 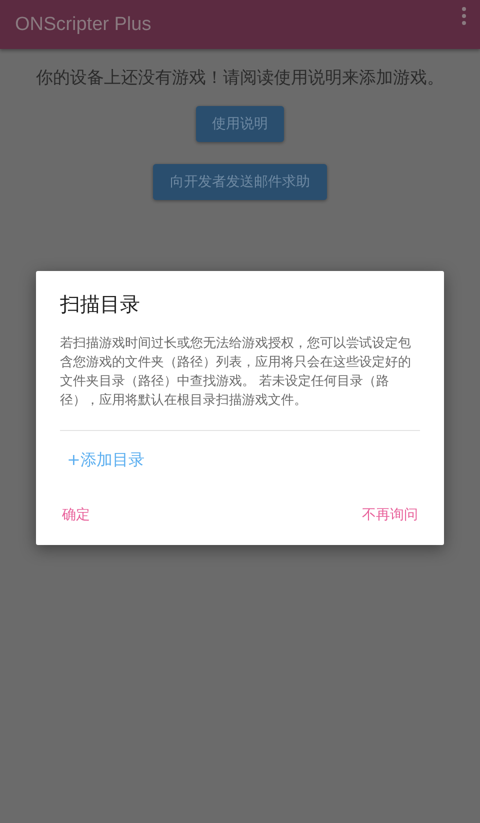 What do you see at coordinates (240, 124) in the screenshot?
I see `instructions-button: 使用说明` at bounding box center [240, 124].